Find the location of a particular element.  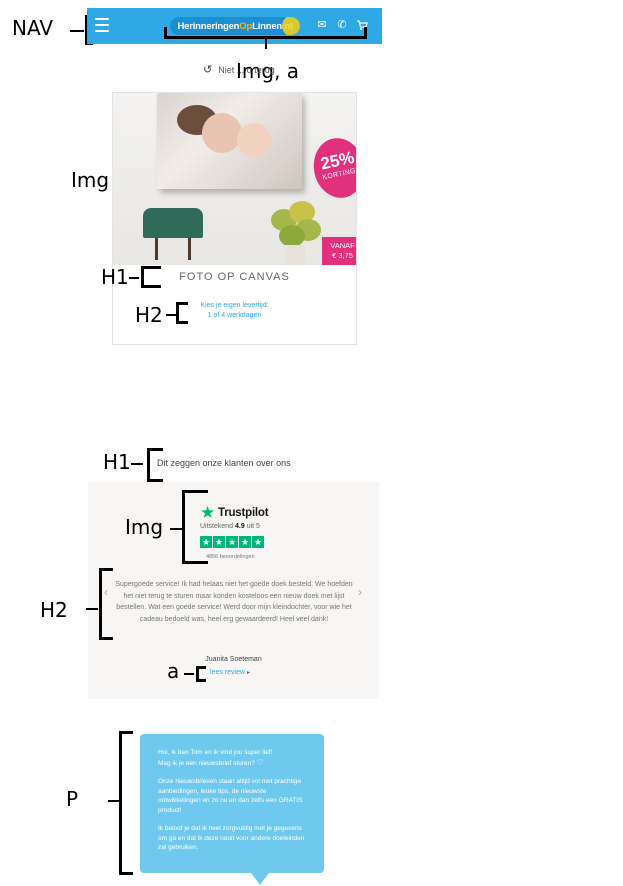

annotation-img-trustpilot: Img is located at coordinates (144, 527).